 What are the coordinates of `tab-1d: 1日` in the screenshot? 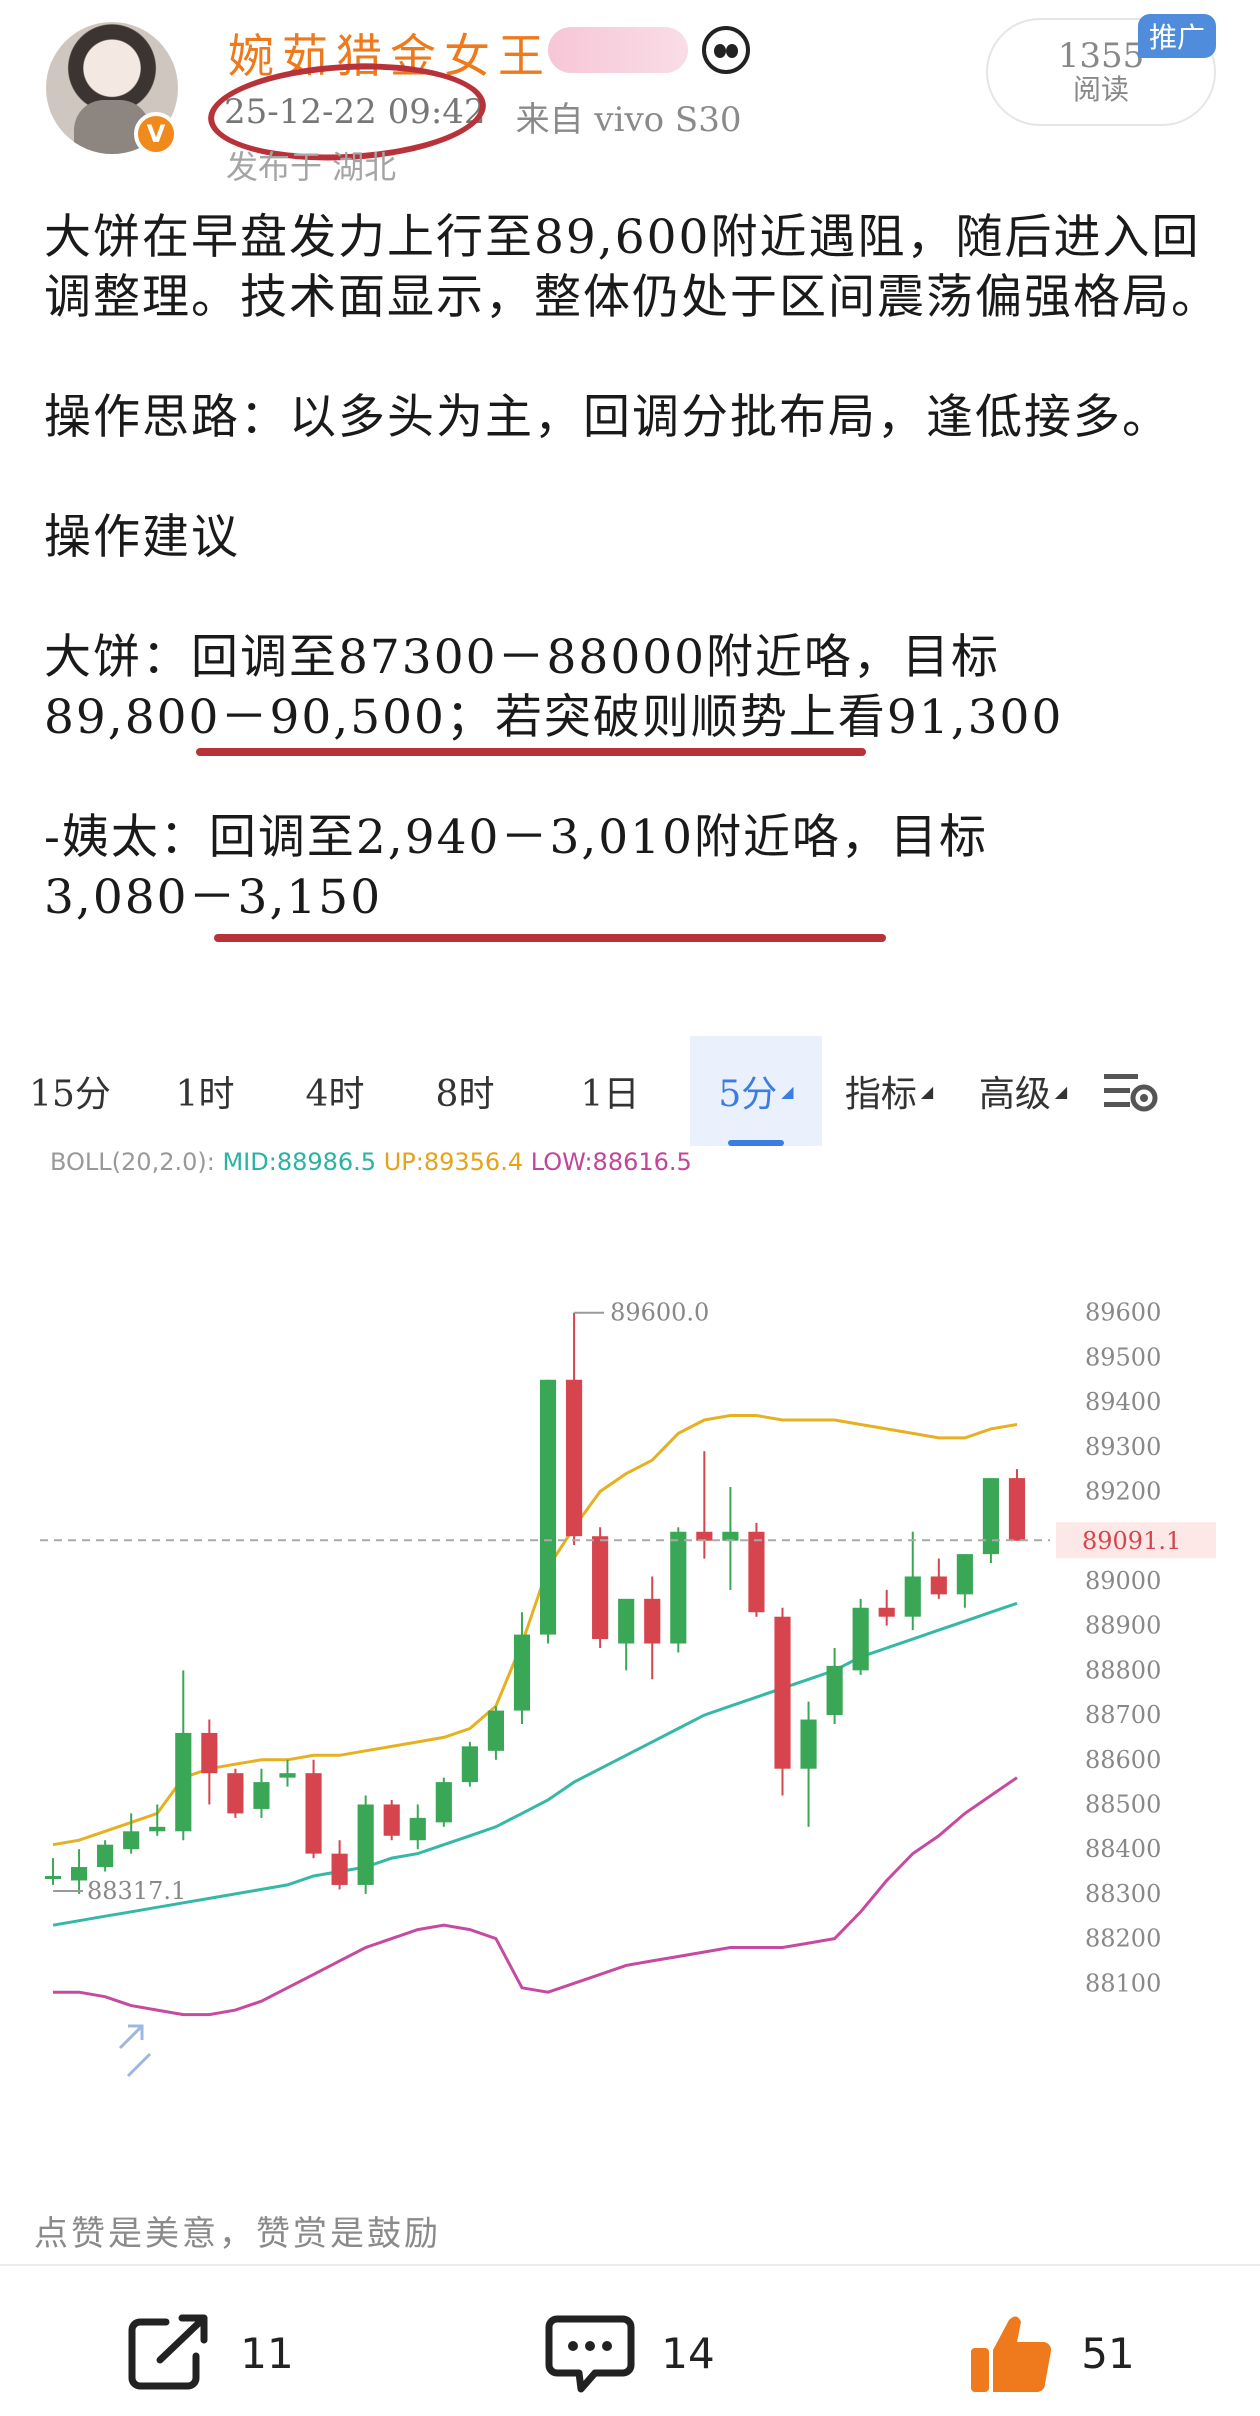 It's located at (610, 1091).